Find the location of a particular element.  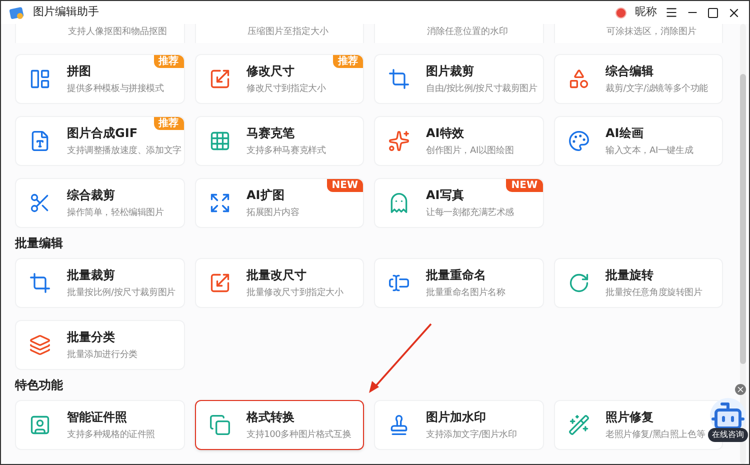

tool-card: 消除任意位置的水印 is located at coordinates (459, 33).